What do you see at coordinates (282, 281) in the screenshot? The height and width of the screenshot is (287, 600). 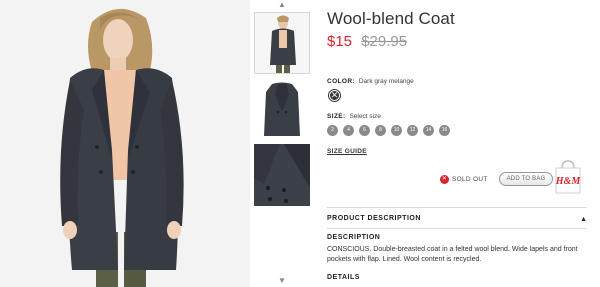 I see `chevron-down-icon: ▼` at bounding box center [282, 281].